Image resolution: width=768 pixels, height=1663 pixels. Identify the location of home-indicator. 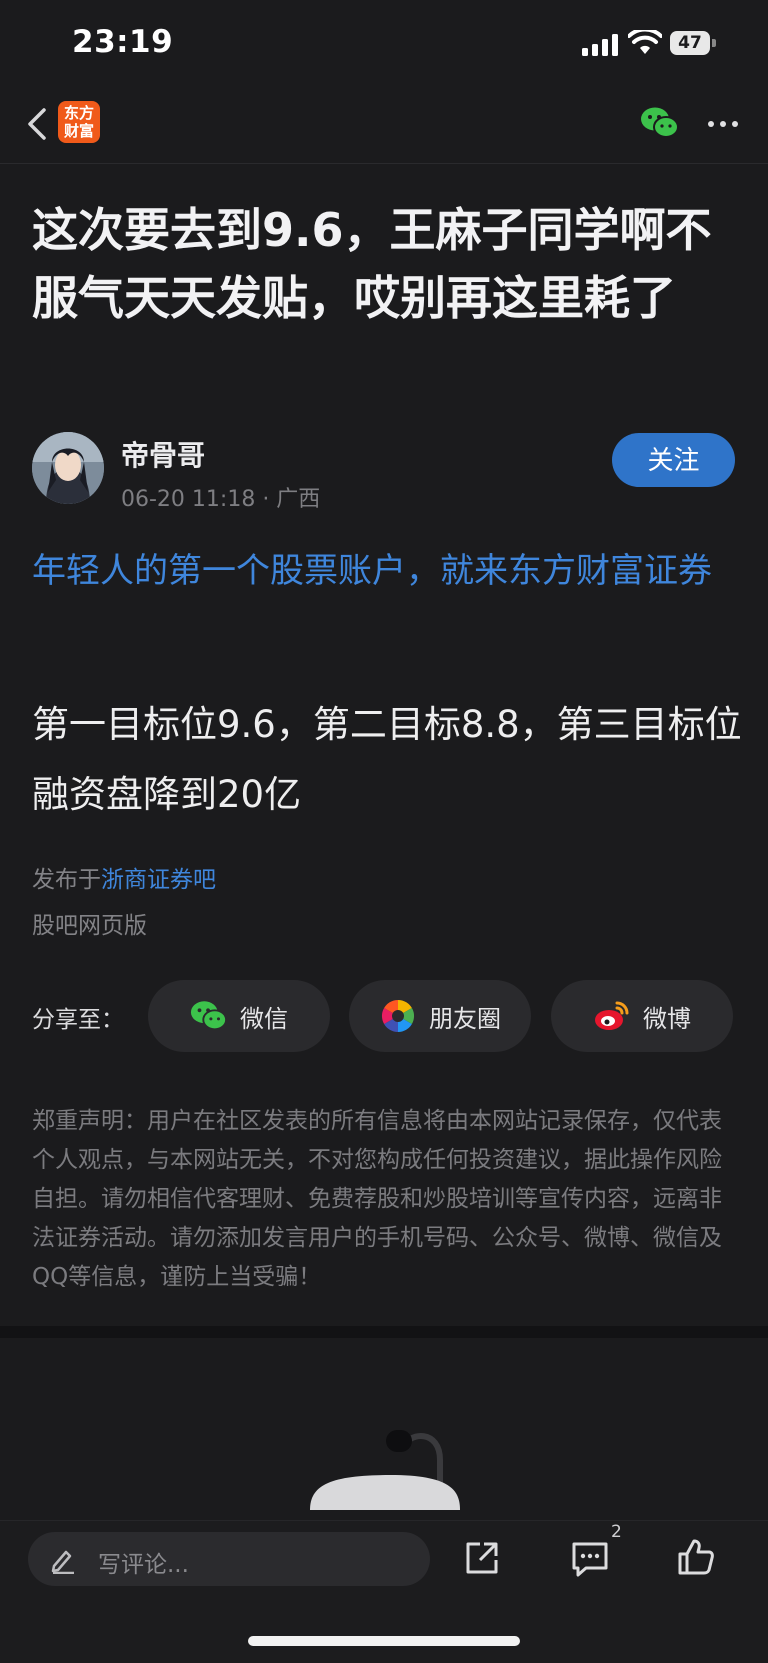
(384, 1641).